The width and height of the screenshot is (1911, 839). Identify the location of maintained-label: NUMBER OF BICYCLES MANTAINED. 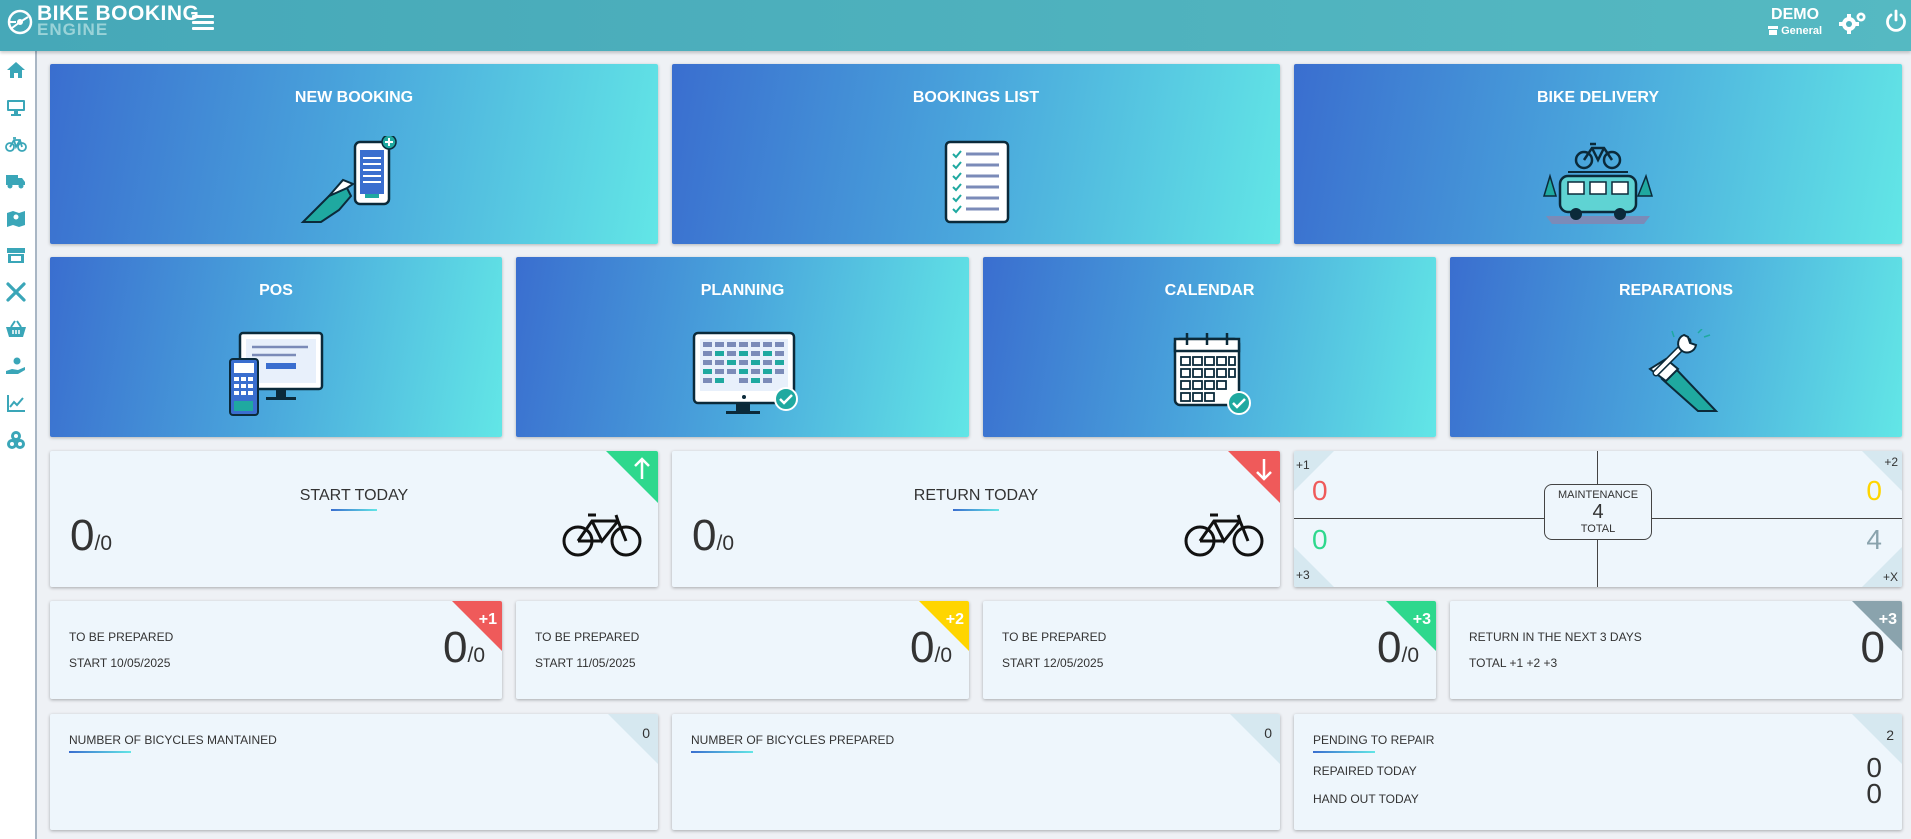
(173, 740).